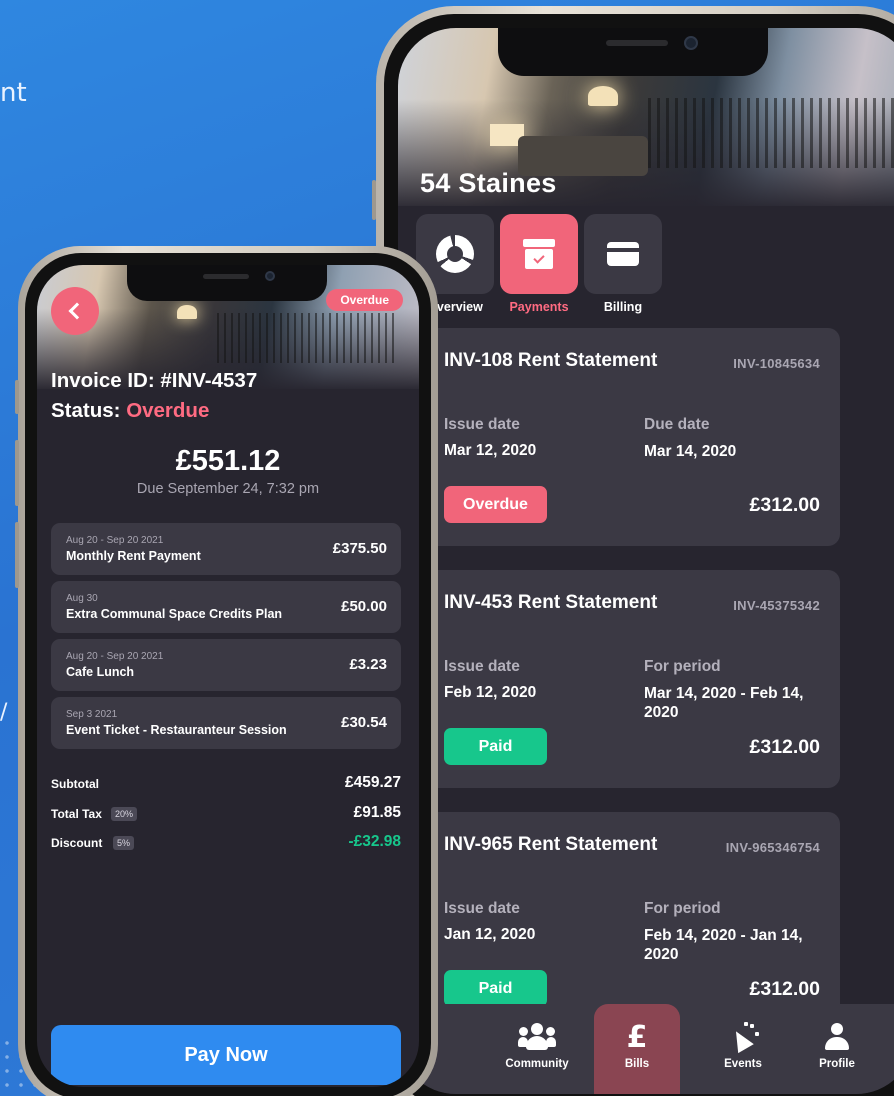  Describe the element at coordinates (537, 1037) in the screenshot. I see `community-icon` at that location.